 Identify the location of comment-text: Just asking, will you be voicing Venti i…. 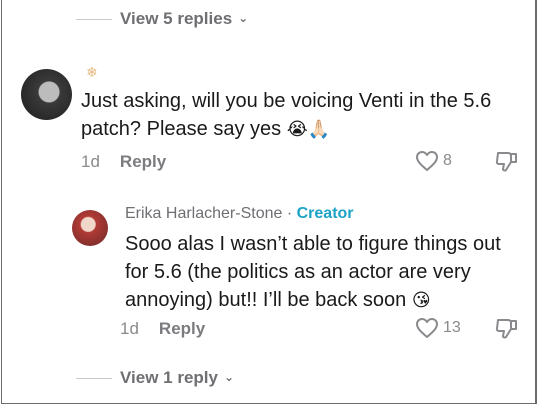
(296, 115).